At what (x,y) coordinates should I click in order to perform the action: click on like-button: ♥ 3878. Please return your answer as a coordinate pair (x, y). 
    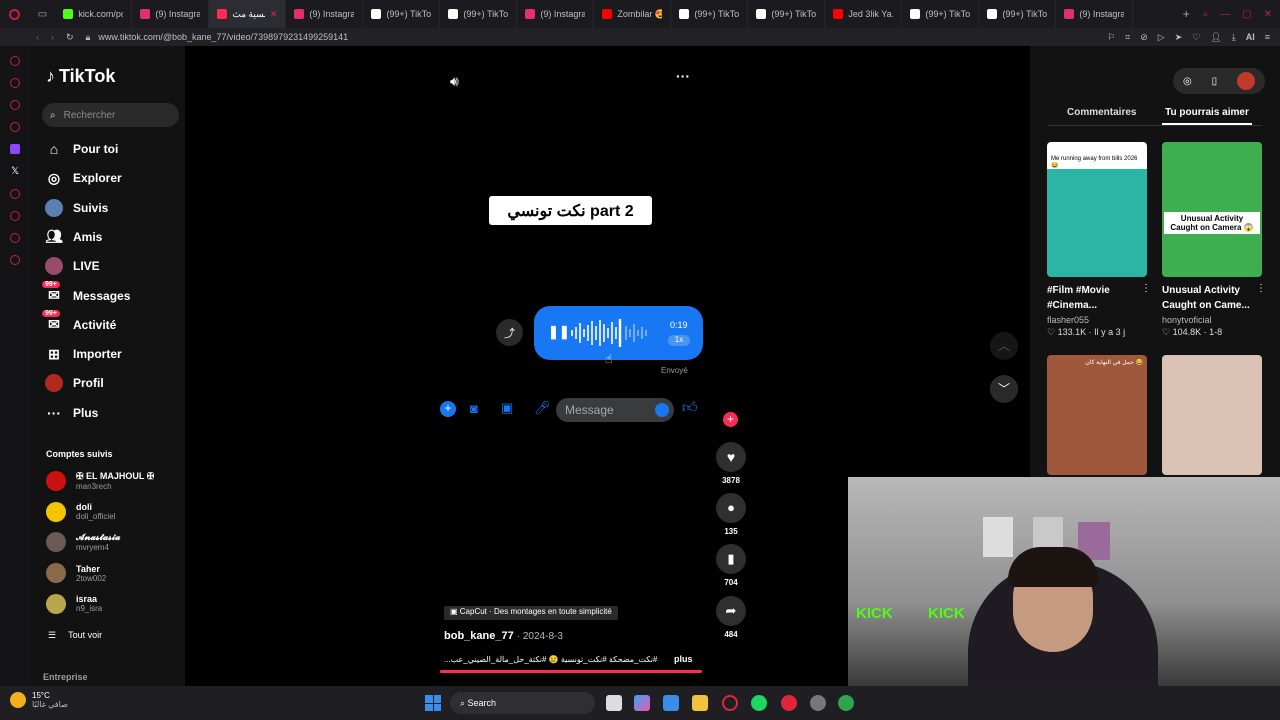
    Looking at the image, I should click on (731, 463).